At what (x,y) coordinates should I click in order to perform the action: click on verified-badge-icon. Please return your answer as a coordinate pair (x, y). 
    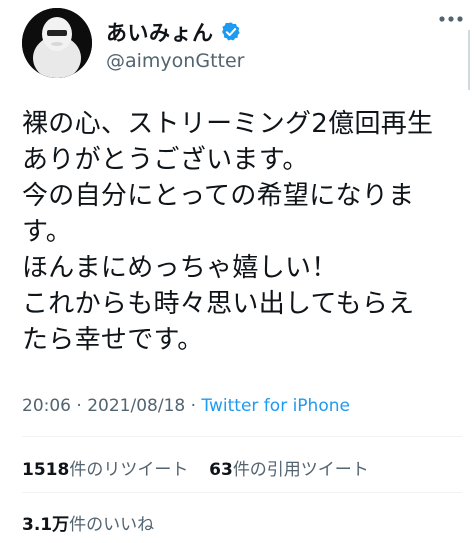
    Looking at the image, I should click on (231, 32).